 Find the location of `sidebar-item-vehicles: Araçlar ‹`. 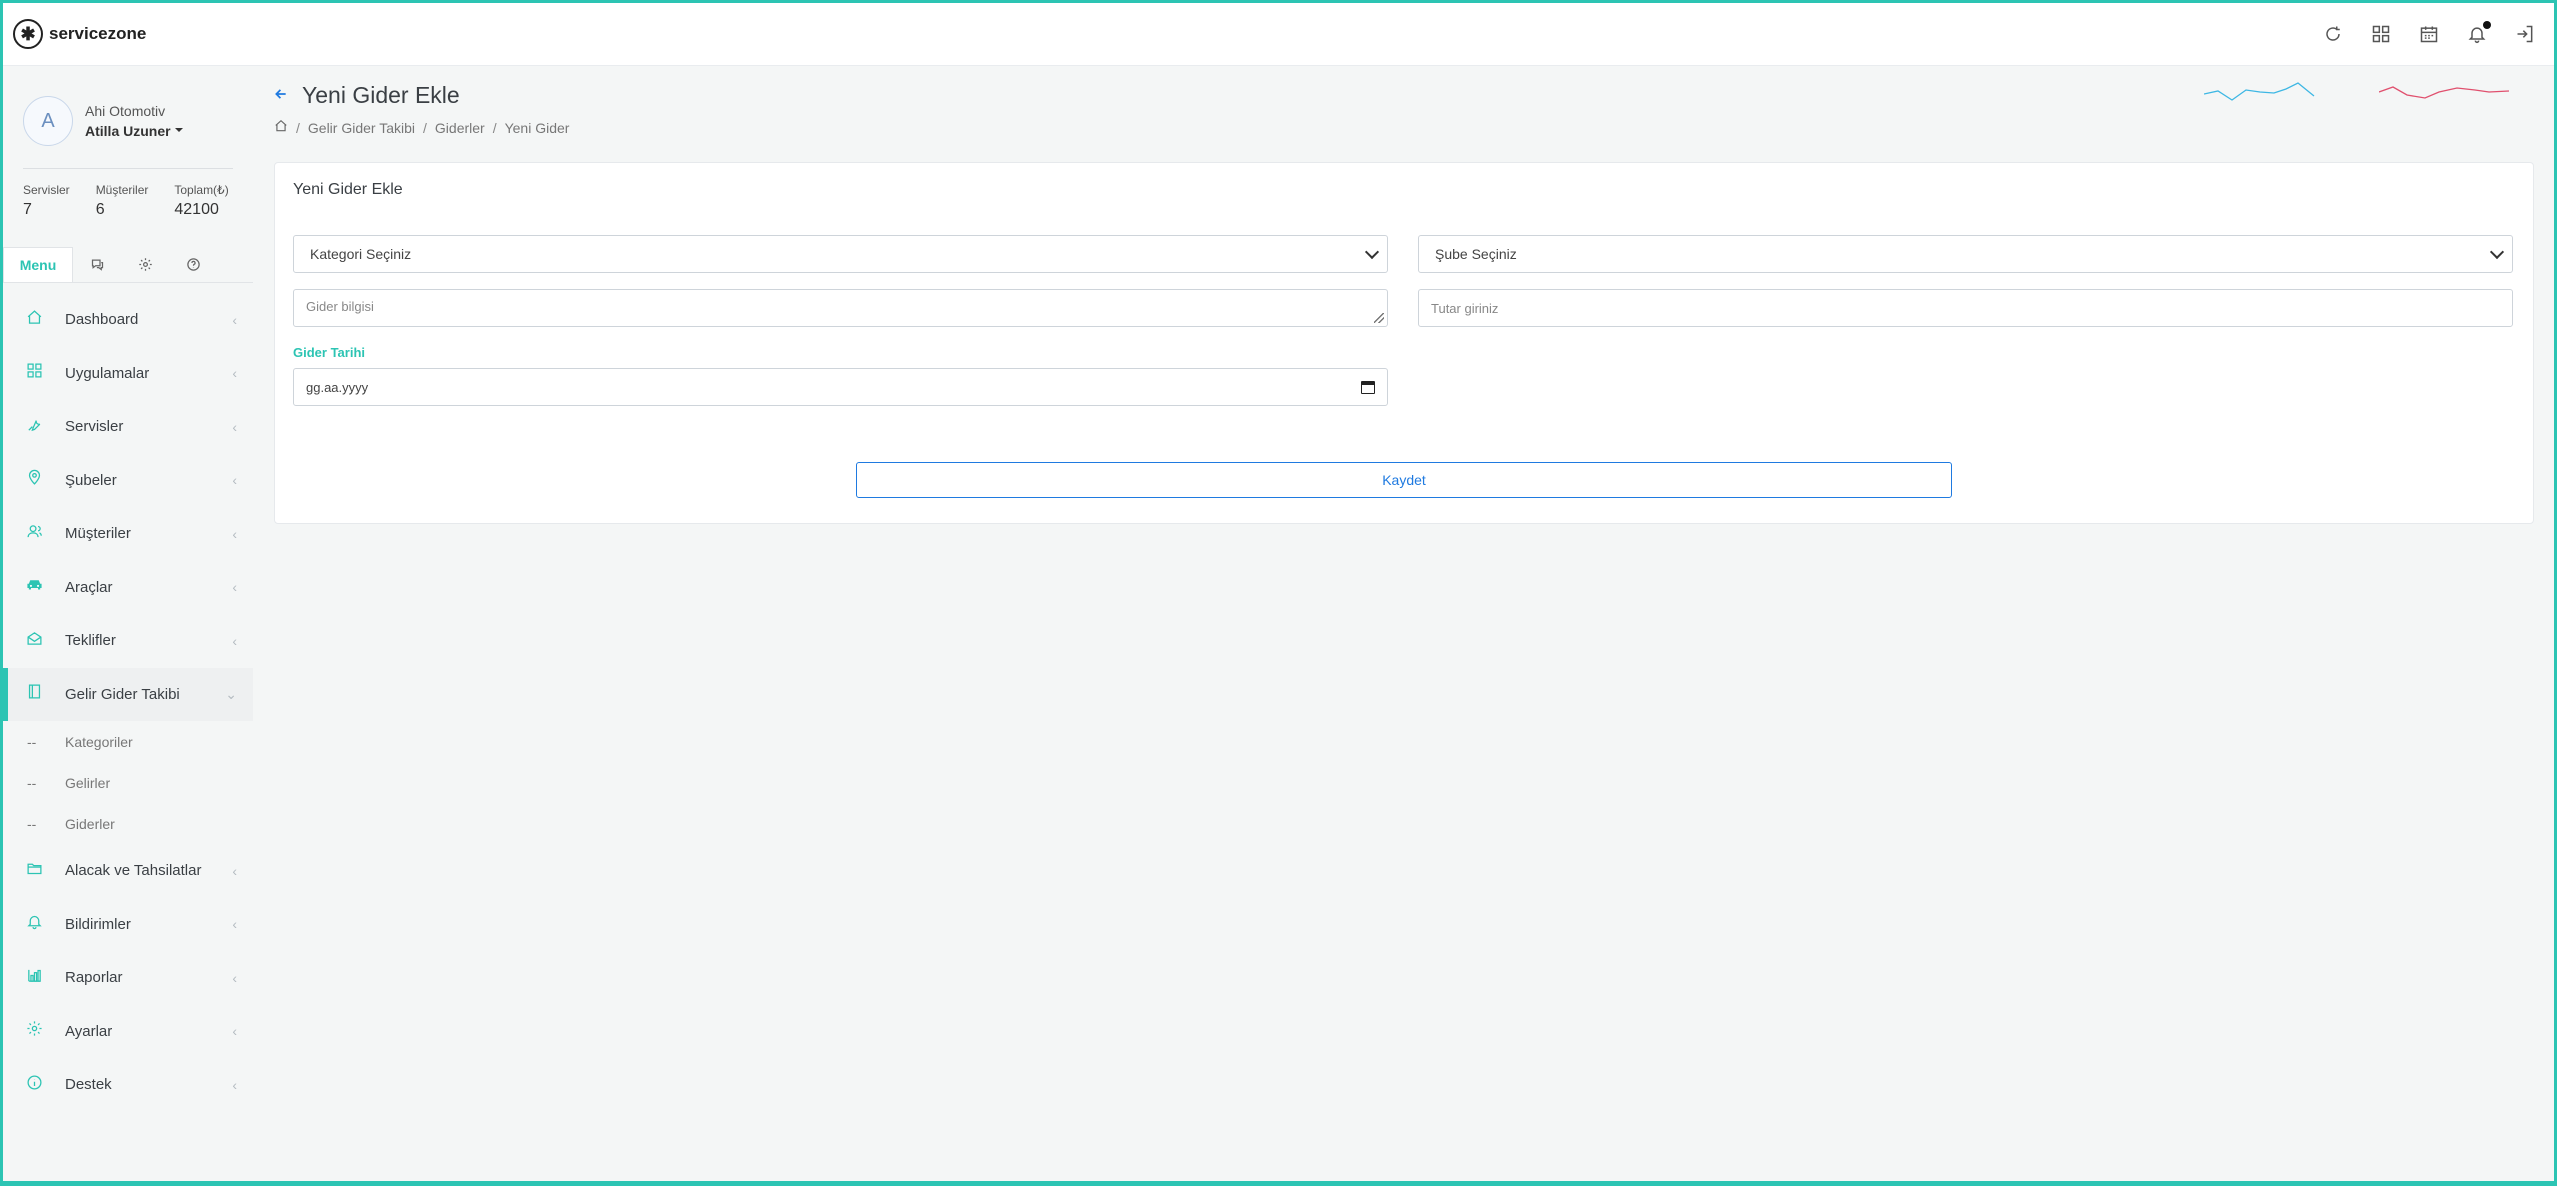

sidebar-item-vehicles: Araçlar ‹ is located at coordinates (128, 588).